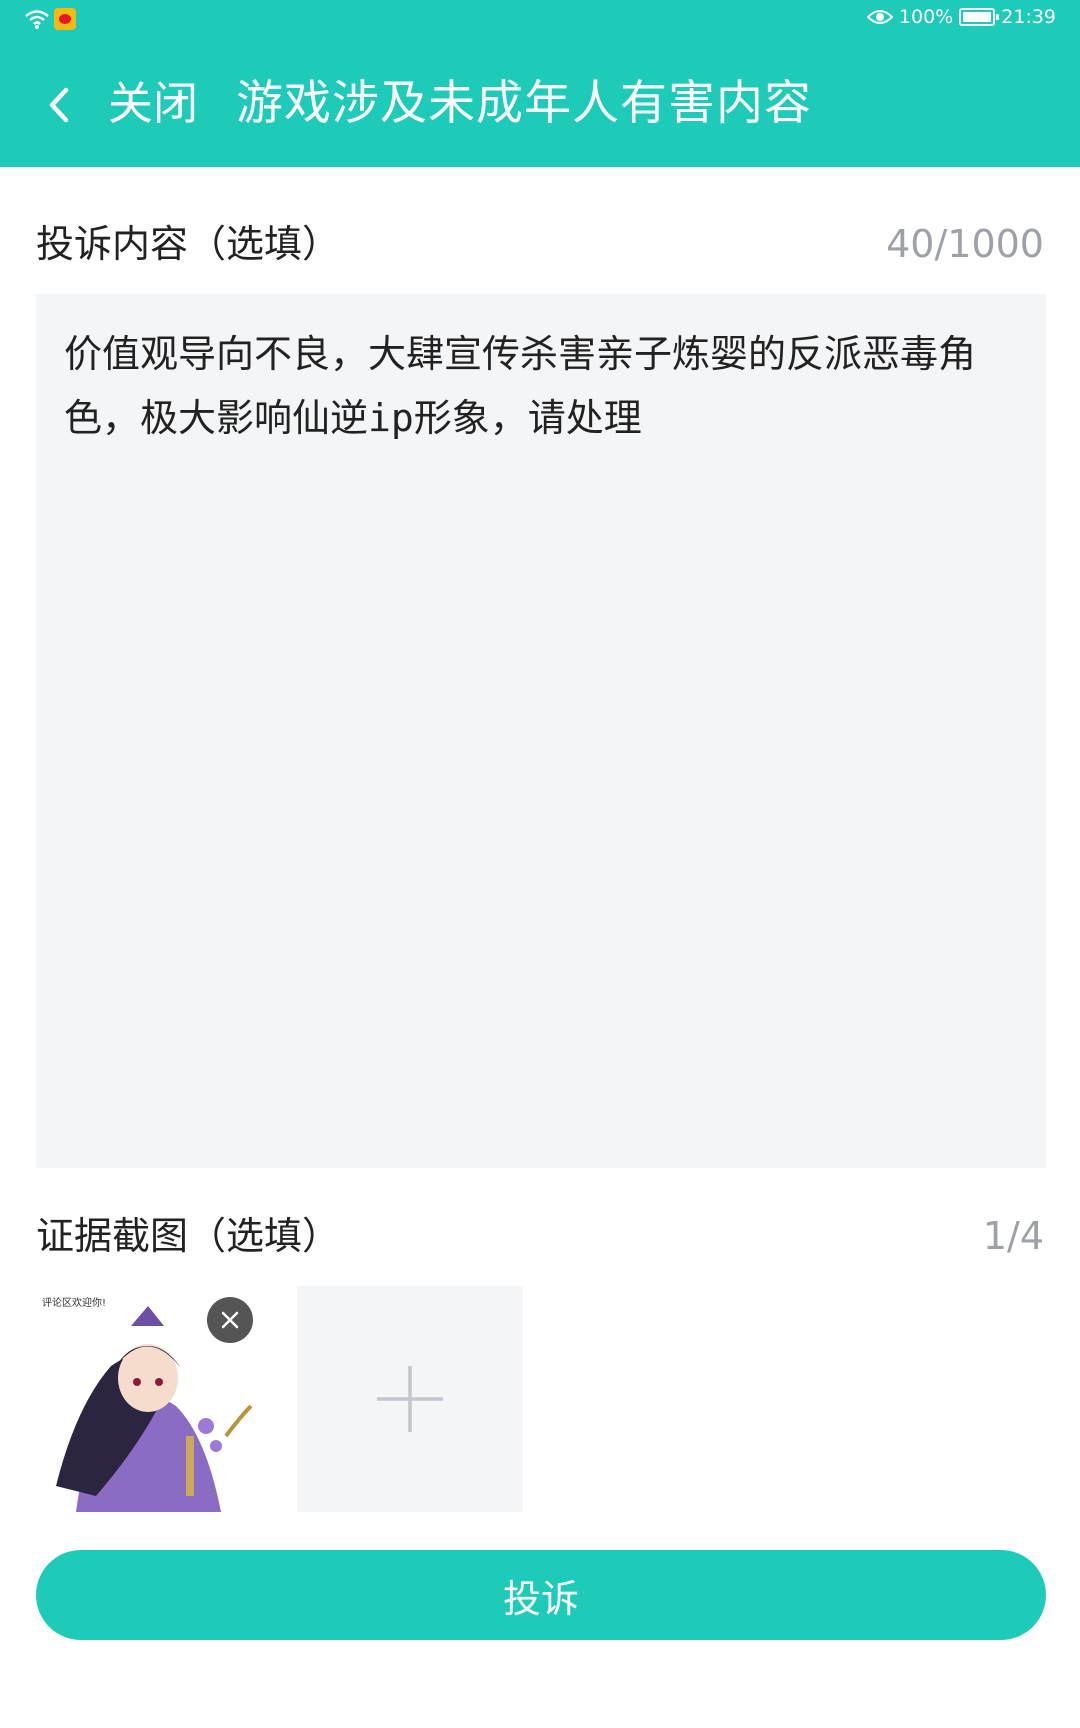 Image resolution: width=1080 pixels, height=1728 pixels. I want to click on complaint-content-label: 投诉内容（选填）, so click(188, 244).